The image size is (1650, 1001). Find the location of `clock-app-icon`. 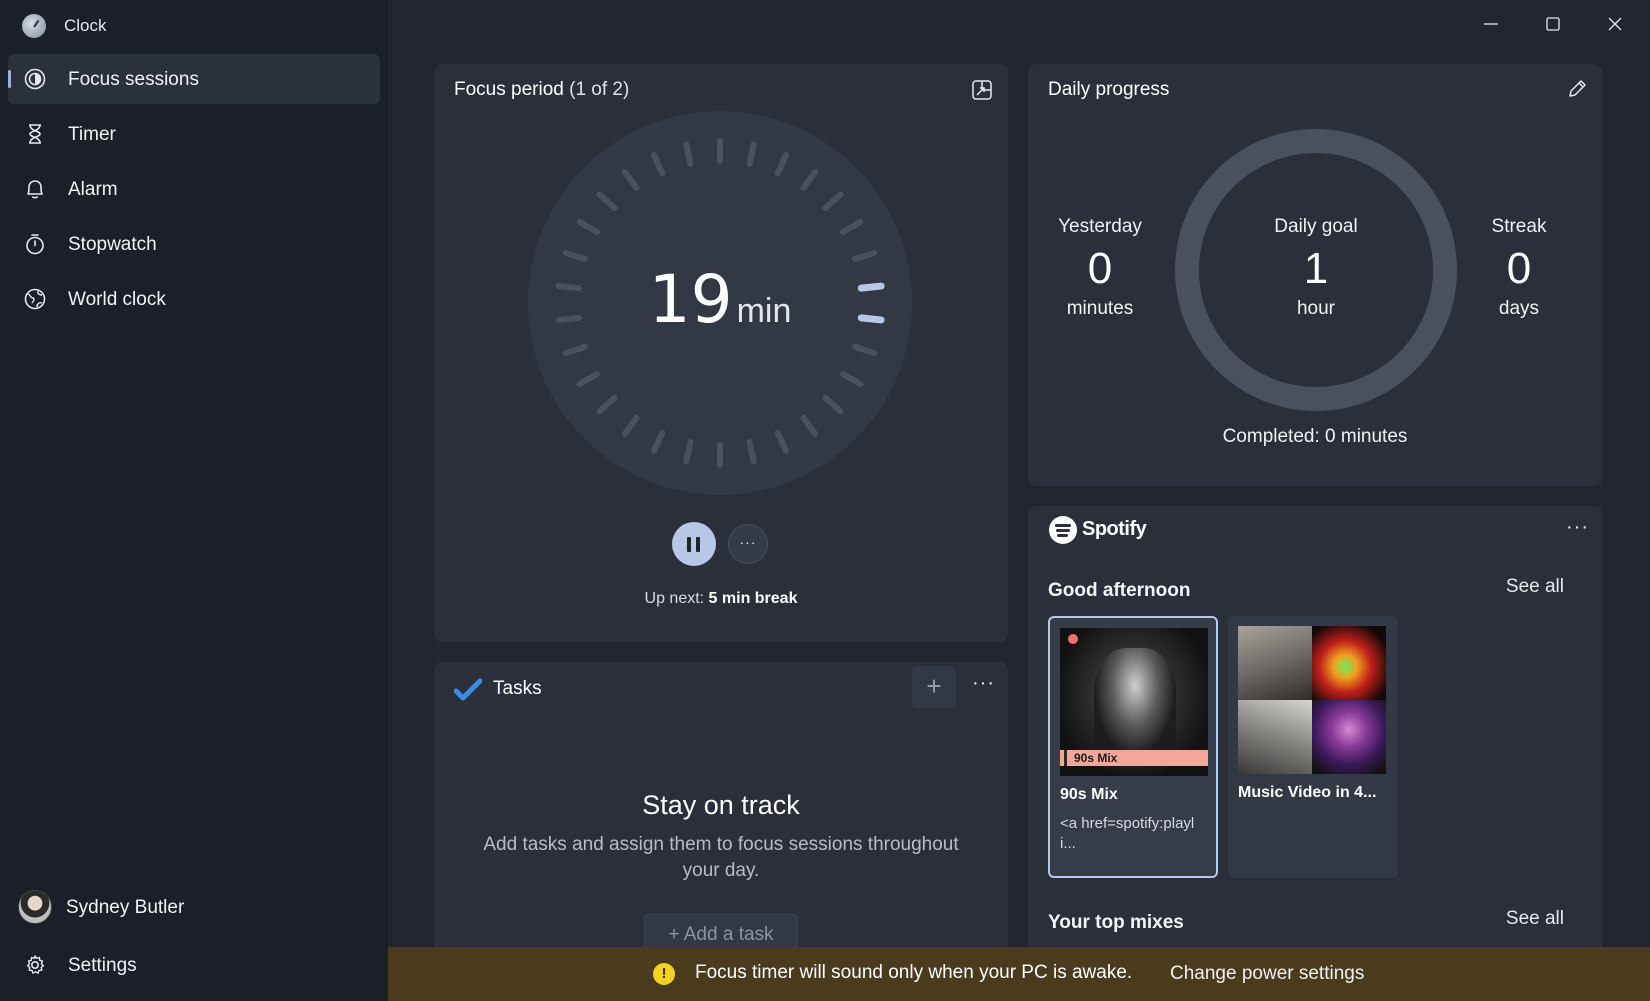

clock-app-icon is located at coordinates (34, 26).